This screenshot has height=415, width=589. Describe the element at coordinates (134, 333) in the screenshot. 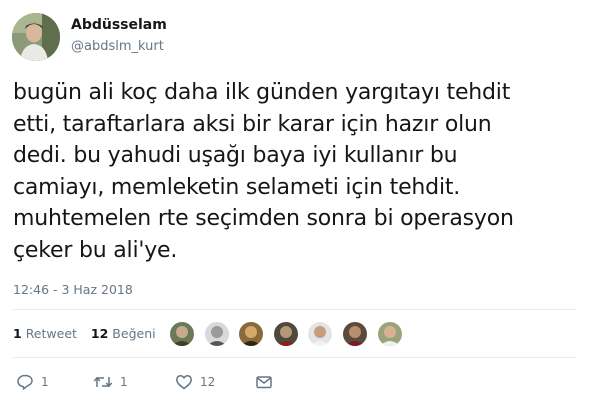

I see `like-stat-label: Beğeni` at that location.